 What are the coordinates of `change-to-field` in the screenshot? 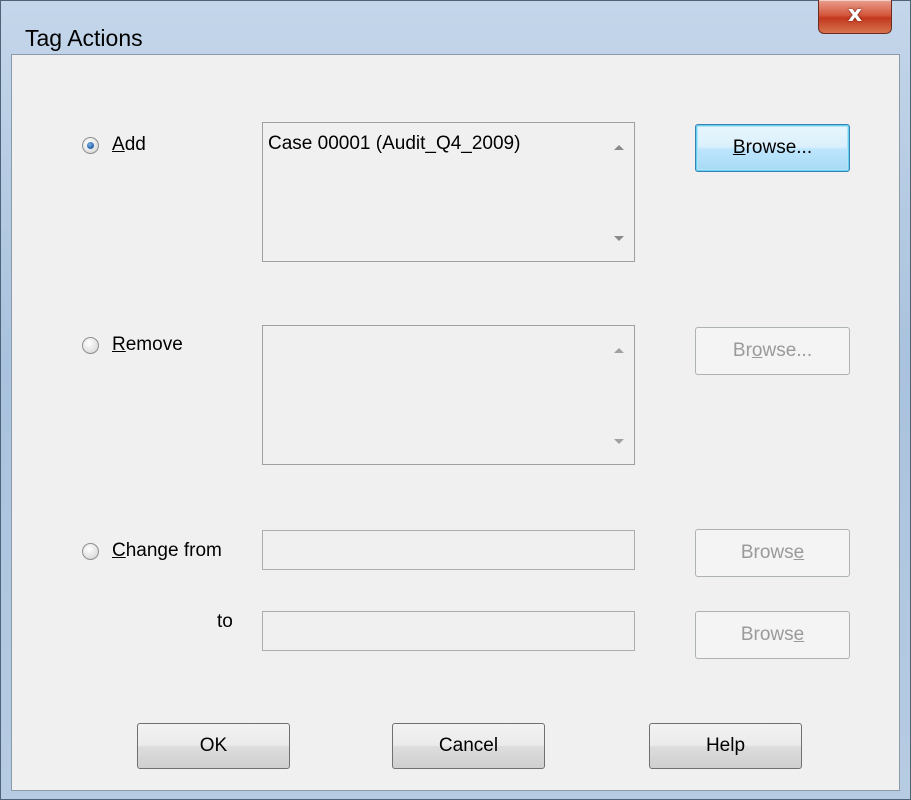 It's located at (448, 631).